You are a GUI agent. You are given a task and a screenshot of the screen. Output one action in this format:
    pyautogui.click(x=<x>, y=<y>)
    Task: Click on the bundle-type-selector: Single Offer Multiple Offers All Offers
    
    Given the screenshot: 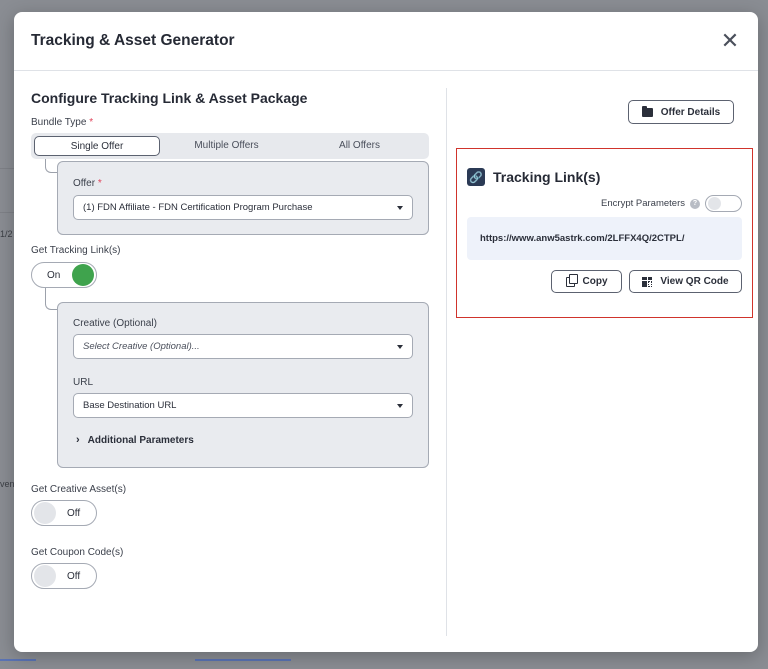 What is the action you would take?
    pyautogui.click(x=230, y=146)
    